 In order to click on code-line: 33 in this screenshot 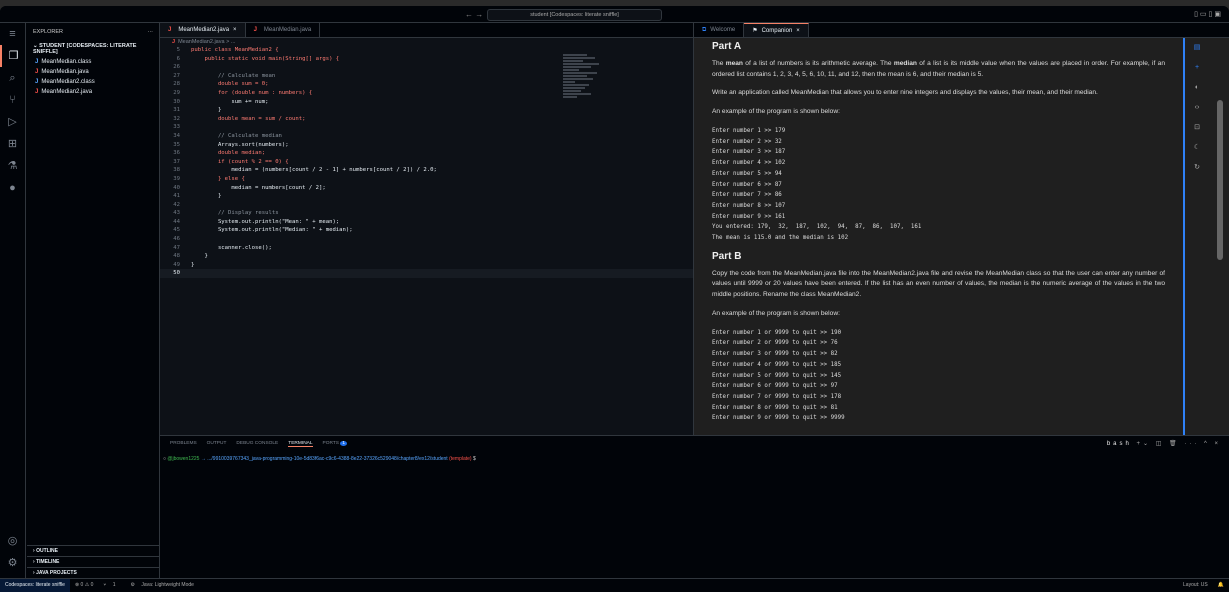, I will do `click(426, 127)`.